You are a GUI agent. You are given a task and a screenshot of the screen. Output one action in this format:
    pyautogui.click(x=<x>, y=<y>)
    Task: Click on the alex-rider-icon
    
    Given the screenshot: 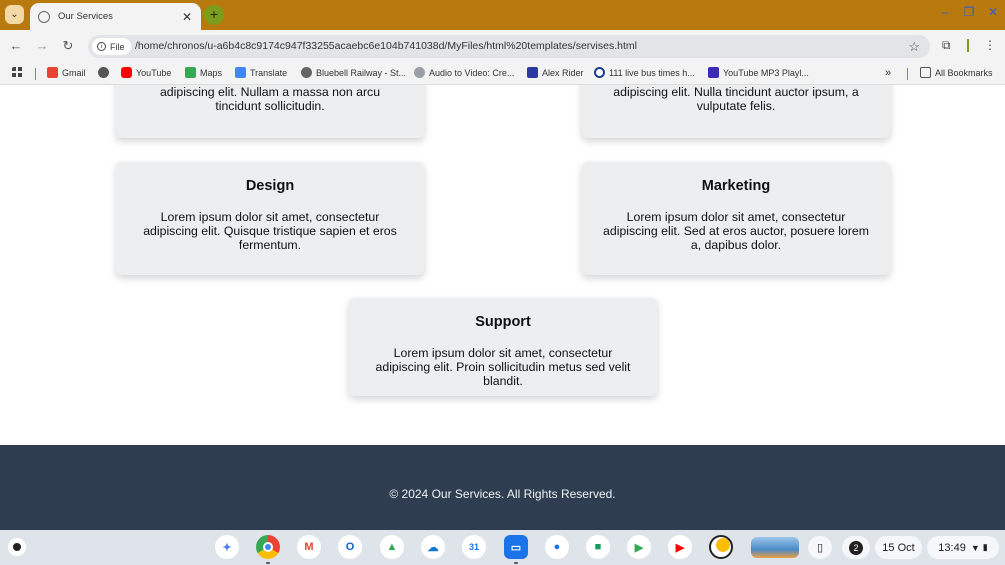 What is the action you would take?
    pyautogui.click(x=532, y=72)
    